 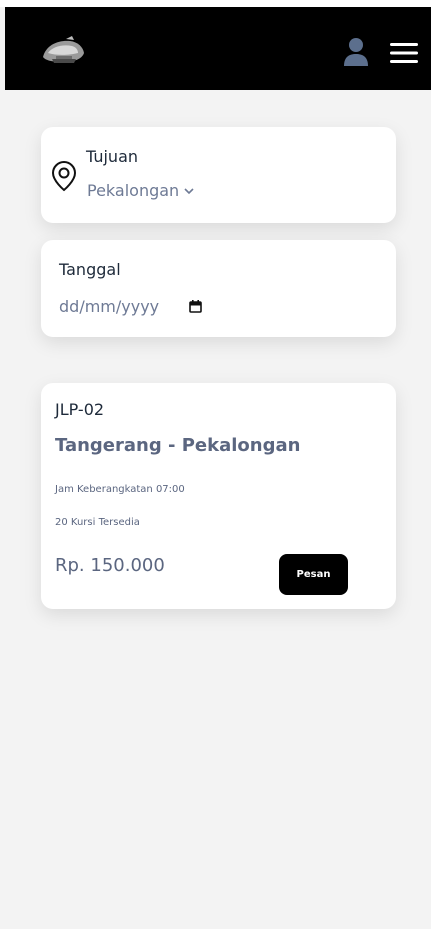 I want to click on top-strip, so click(x=215, y=3).